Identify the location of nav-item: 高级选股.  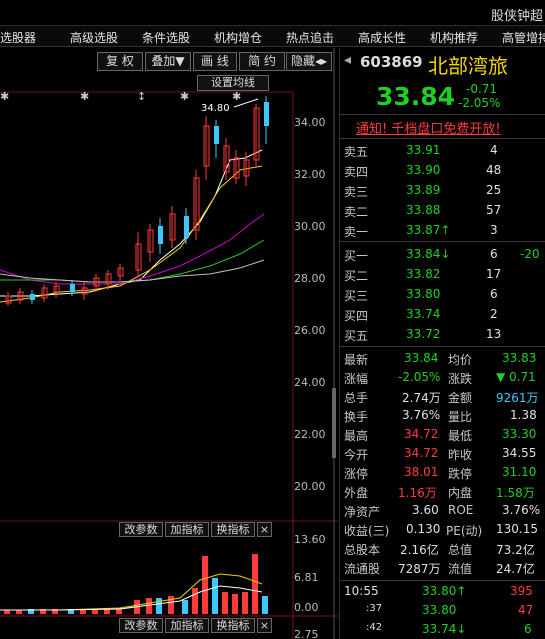
(94, 37).